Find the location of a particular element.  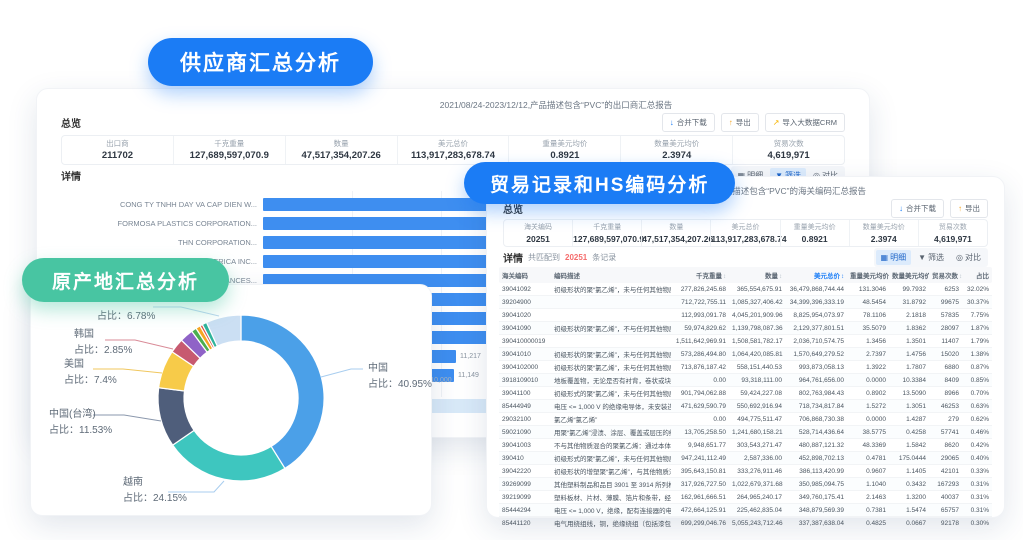

table-cell: 39204900 is located at coordinates (516, 302).